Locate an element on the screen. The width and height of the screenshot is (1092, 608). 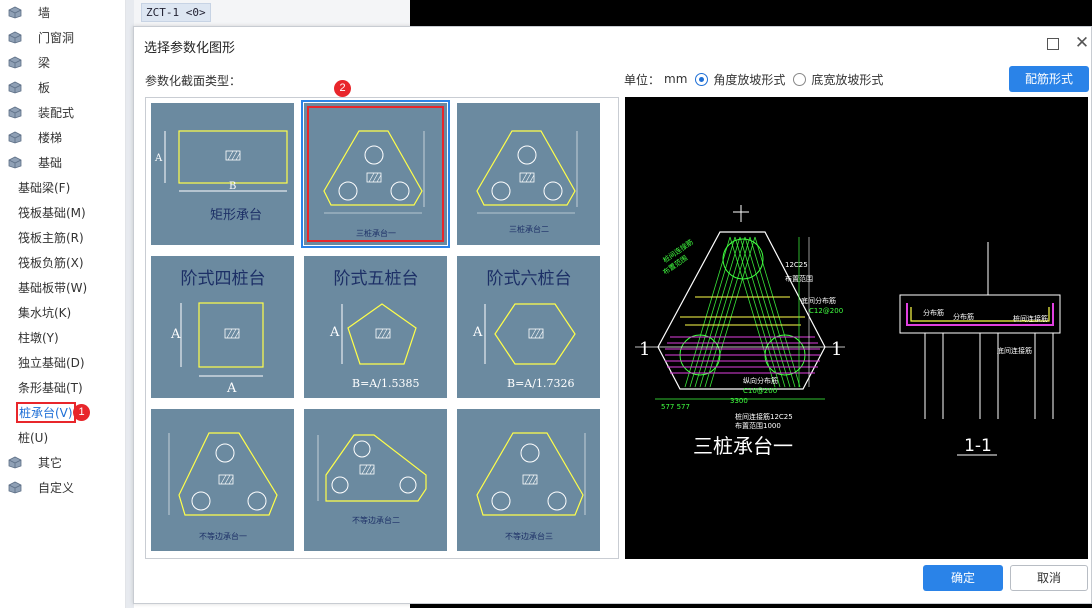
tree-category: 自定义 is located at coordinates (63, 487).